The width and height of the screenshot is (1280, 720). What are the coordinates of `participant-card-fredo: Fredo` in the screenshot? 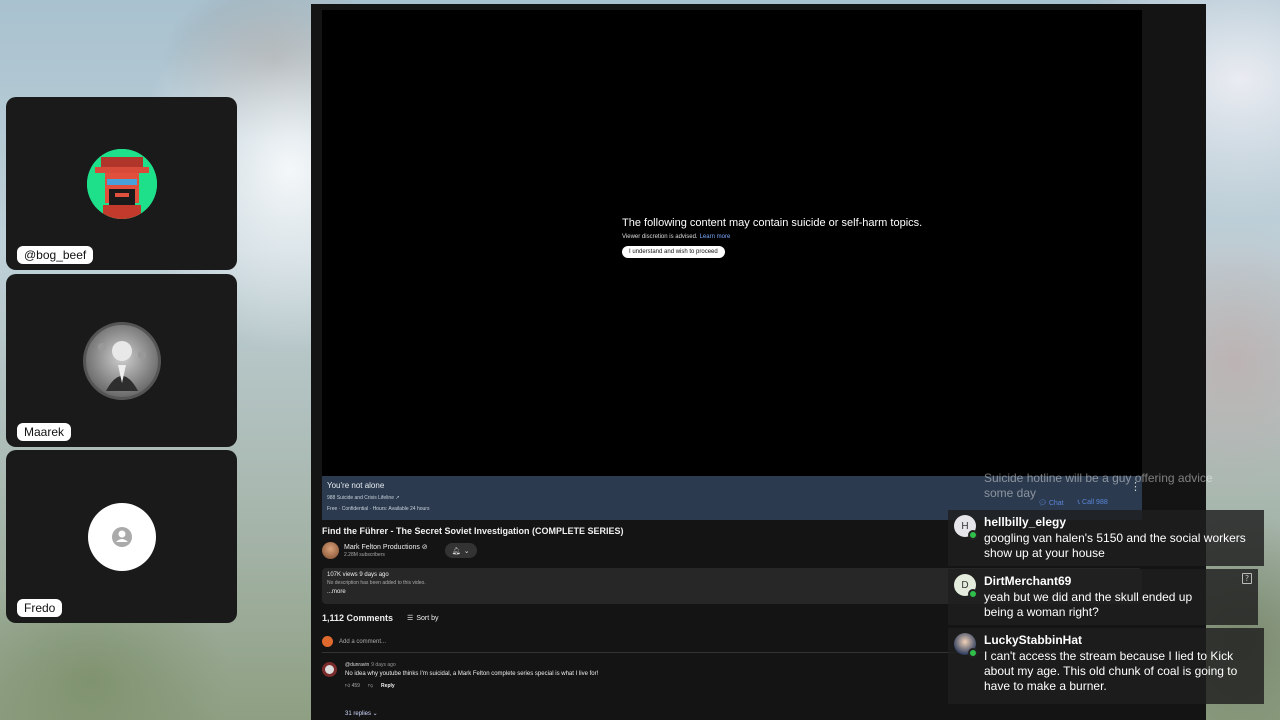 It's located at (121, 536).